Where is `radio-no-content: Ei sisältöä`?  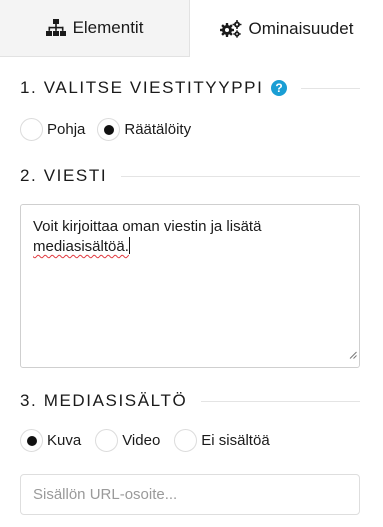
radio-no-content: Ei sisältöä is located at coordinates (223, 440).